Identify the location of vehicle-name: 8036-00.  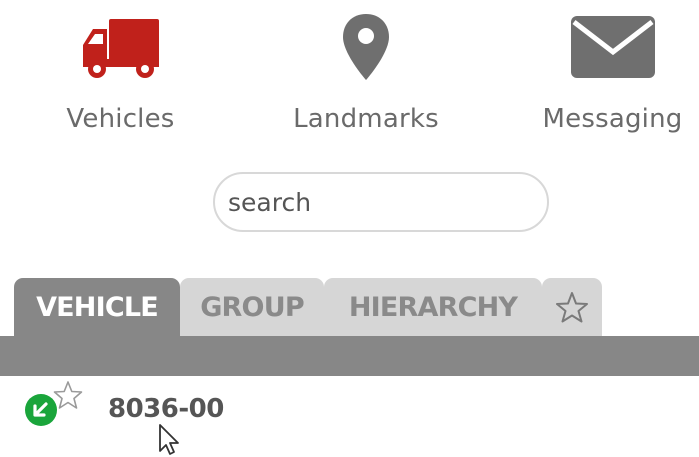
(166, 409).